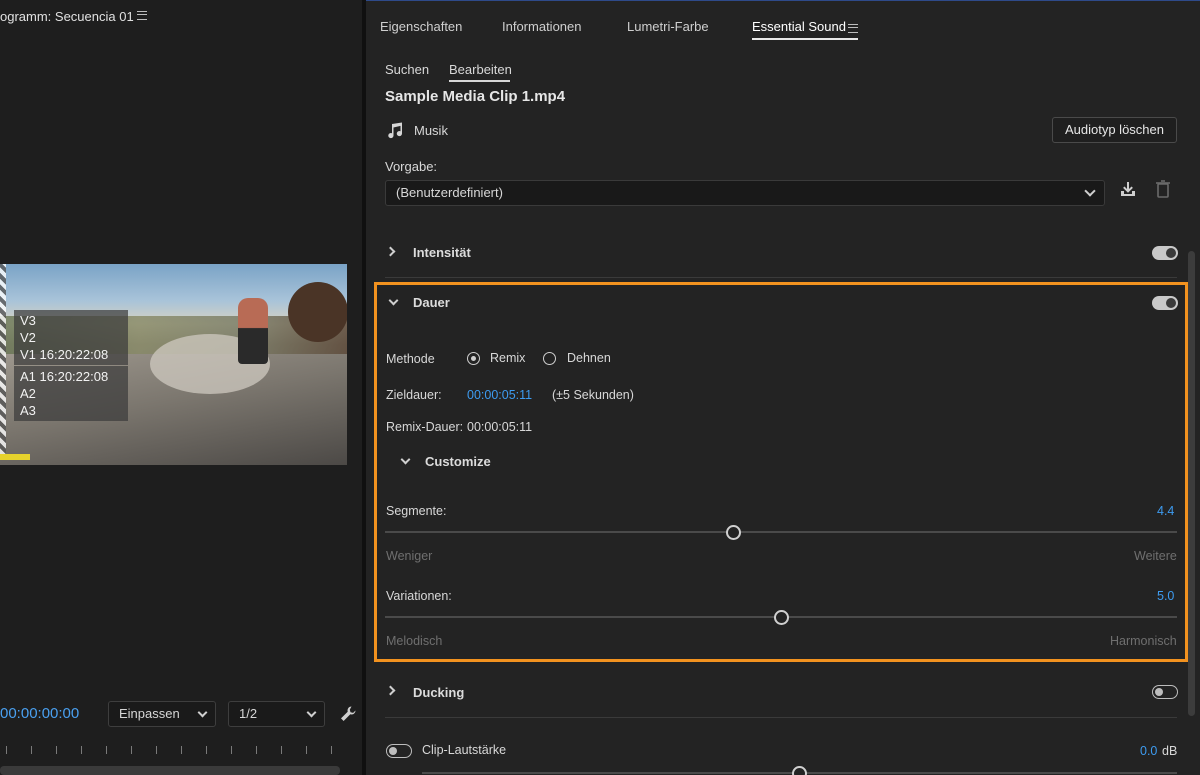  I want to click on overlay-line: V1 16:20:22:08, so click(64, 354).